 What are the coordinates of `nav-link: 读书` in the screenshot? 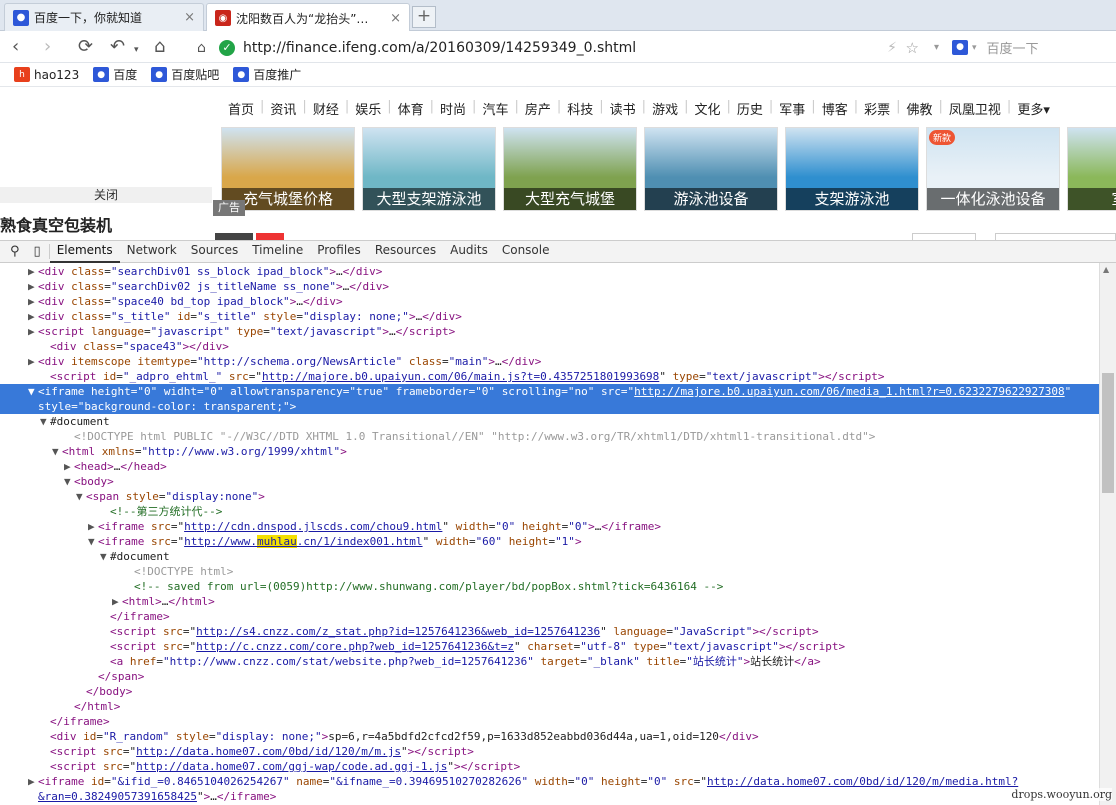 It's located at (623, 108).